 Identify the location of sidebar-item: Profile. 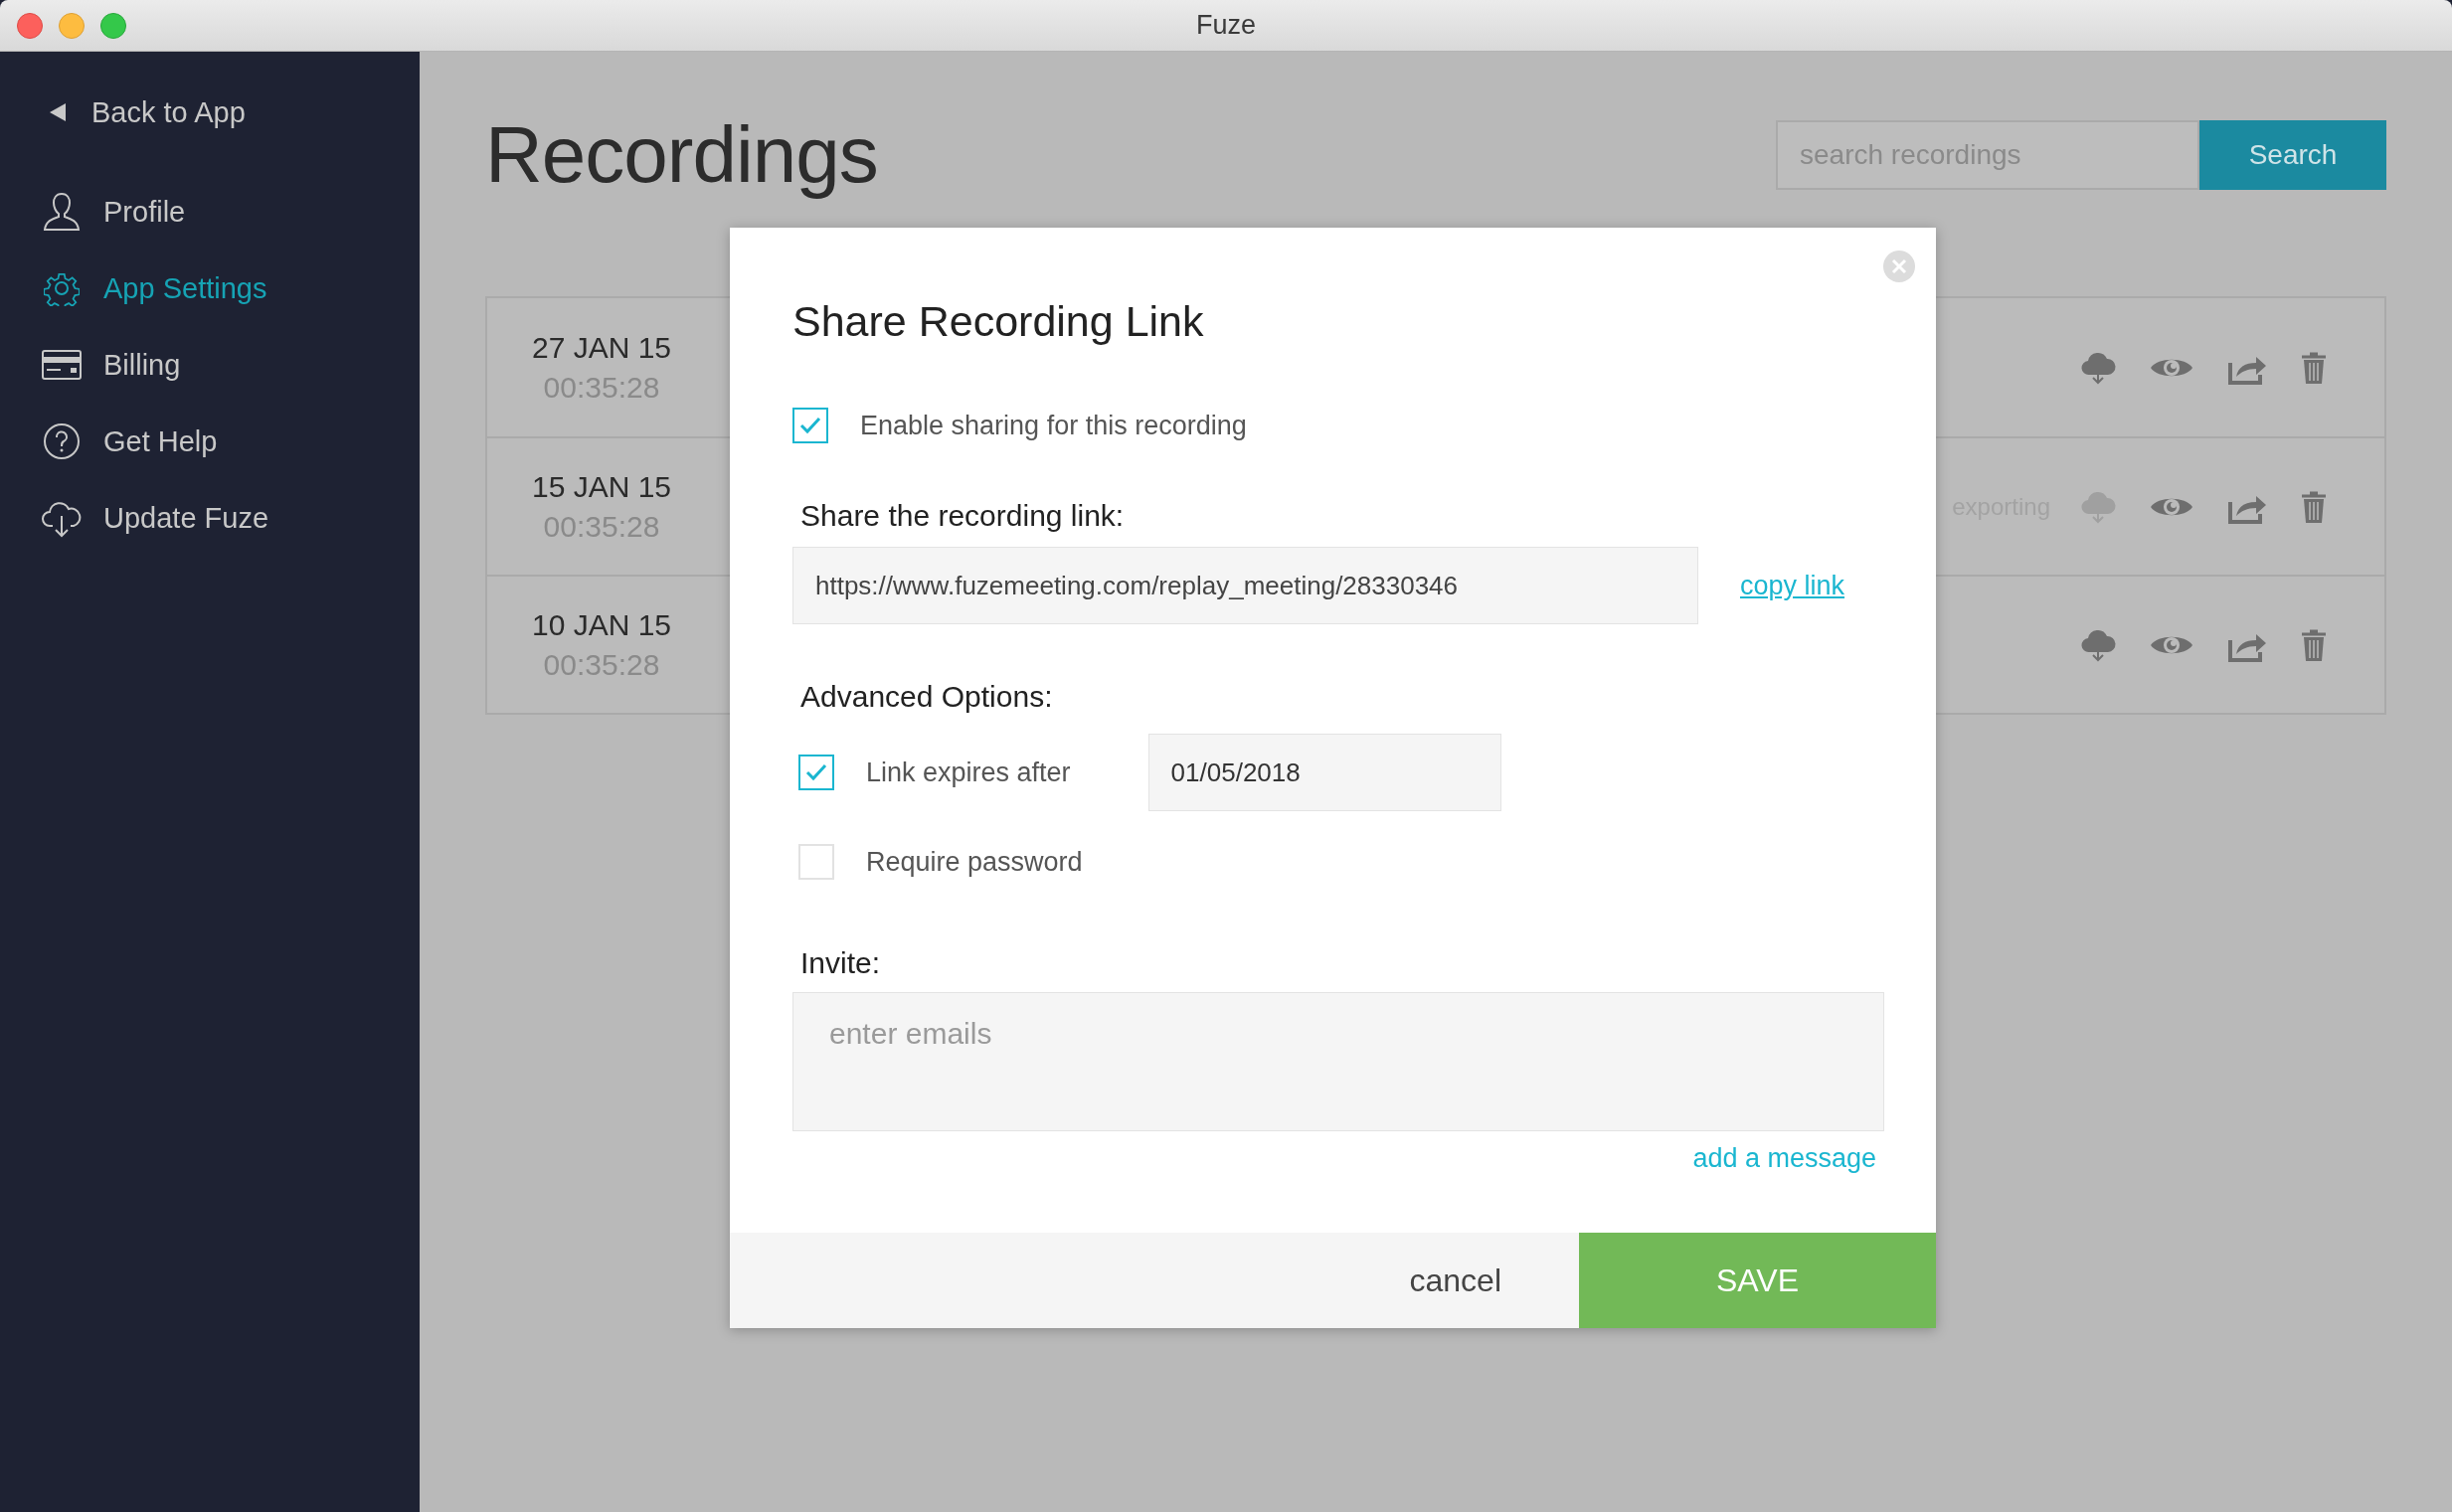
(113, 212).